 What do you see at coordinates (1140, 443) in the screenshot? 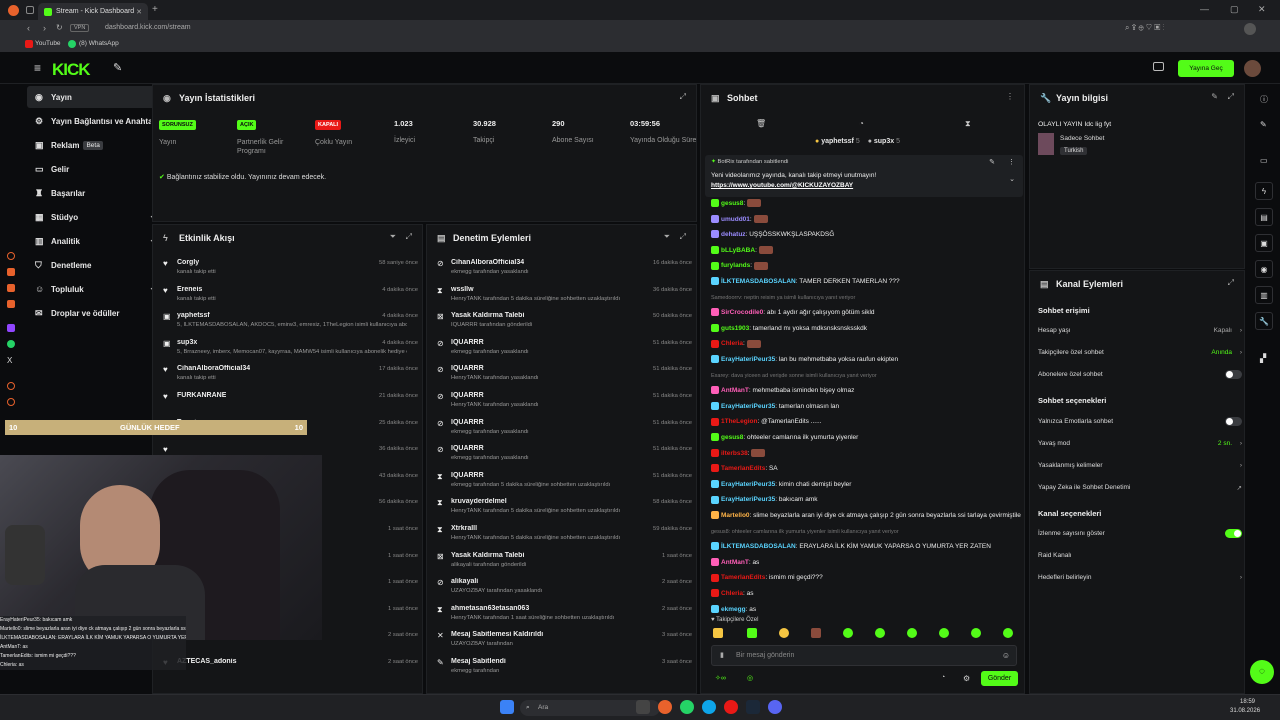
I see `slow-mode-option: Yavaş mod 2 sn. ›` at bounding box center [1140, 443].